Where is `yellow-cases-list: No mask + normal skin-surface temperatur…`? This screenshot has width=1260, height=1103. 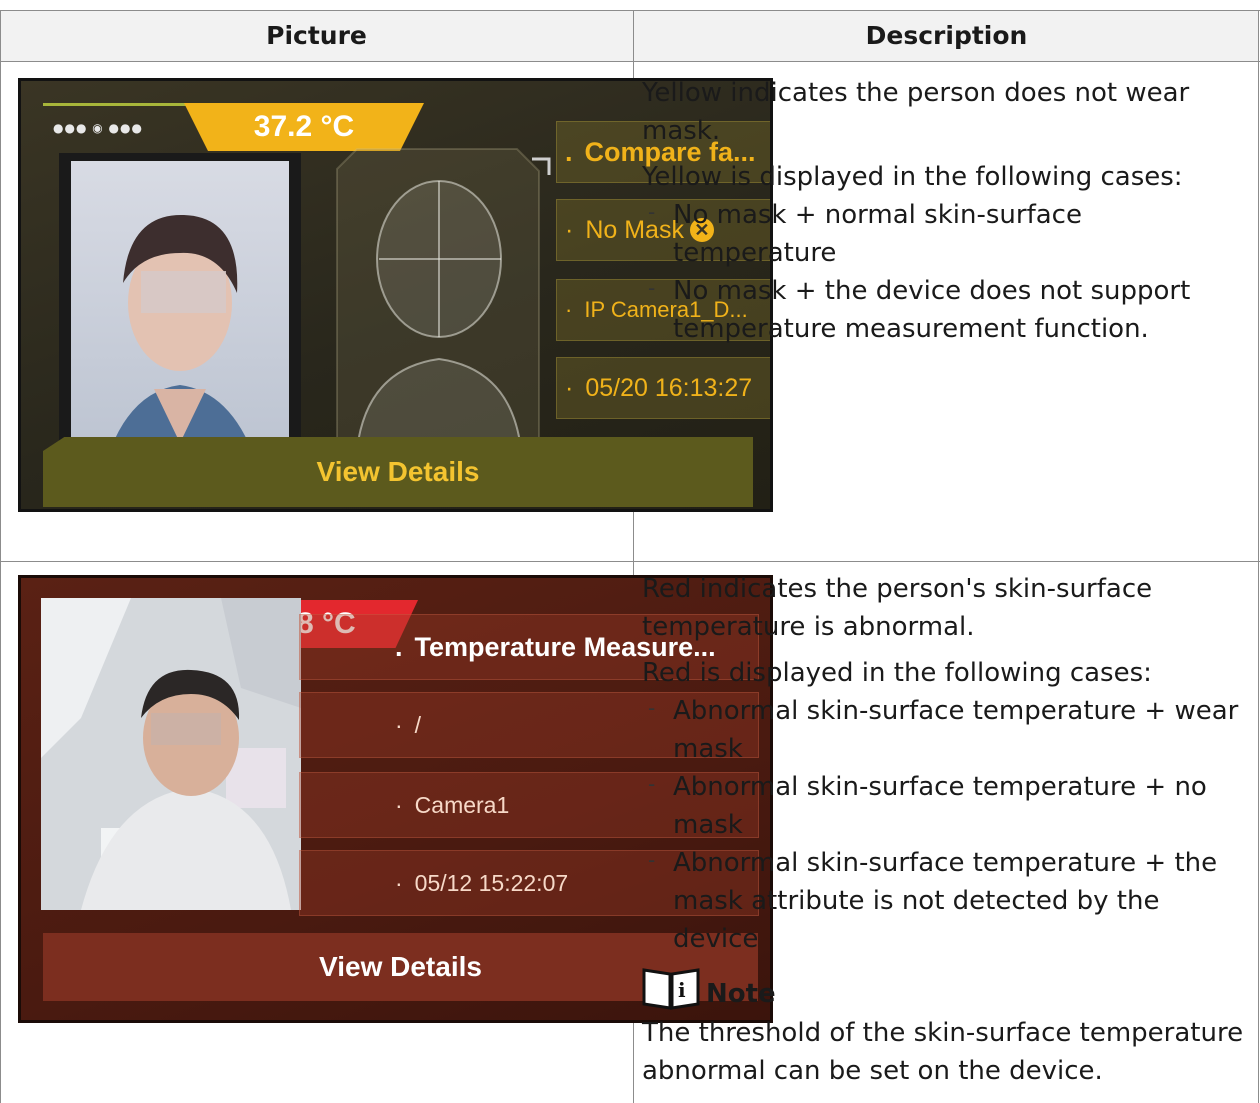 yellow-cases-list: No mask + normal skin-surface temperatur… is located at coordinates (947, 270).